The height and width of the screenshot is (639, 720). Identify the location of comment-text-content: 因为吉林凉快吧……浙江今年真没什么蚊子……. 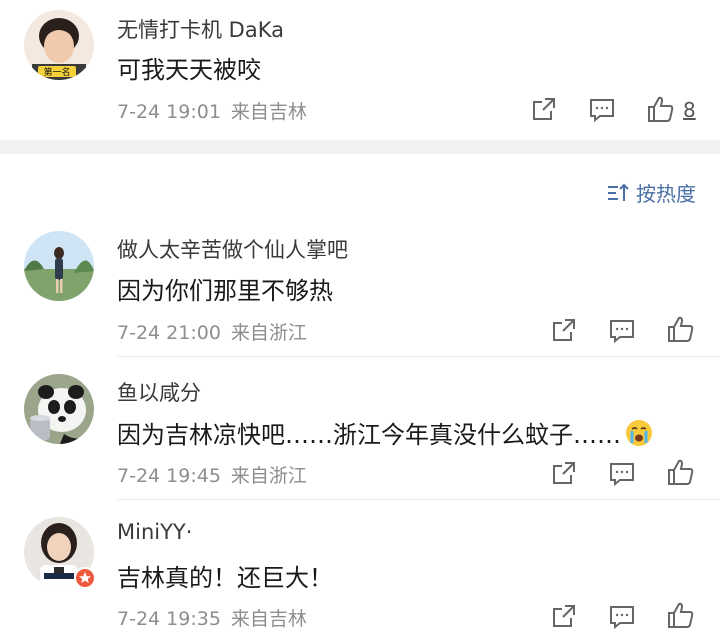
(369, 435).